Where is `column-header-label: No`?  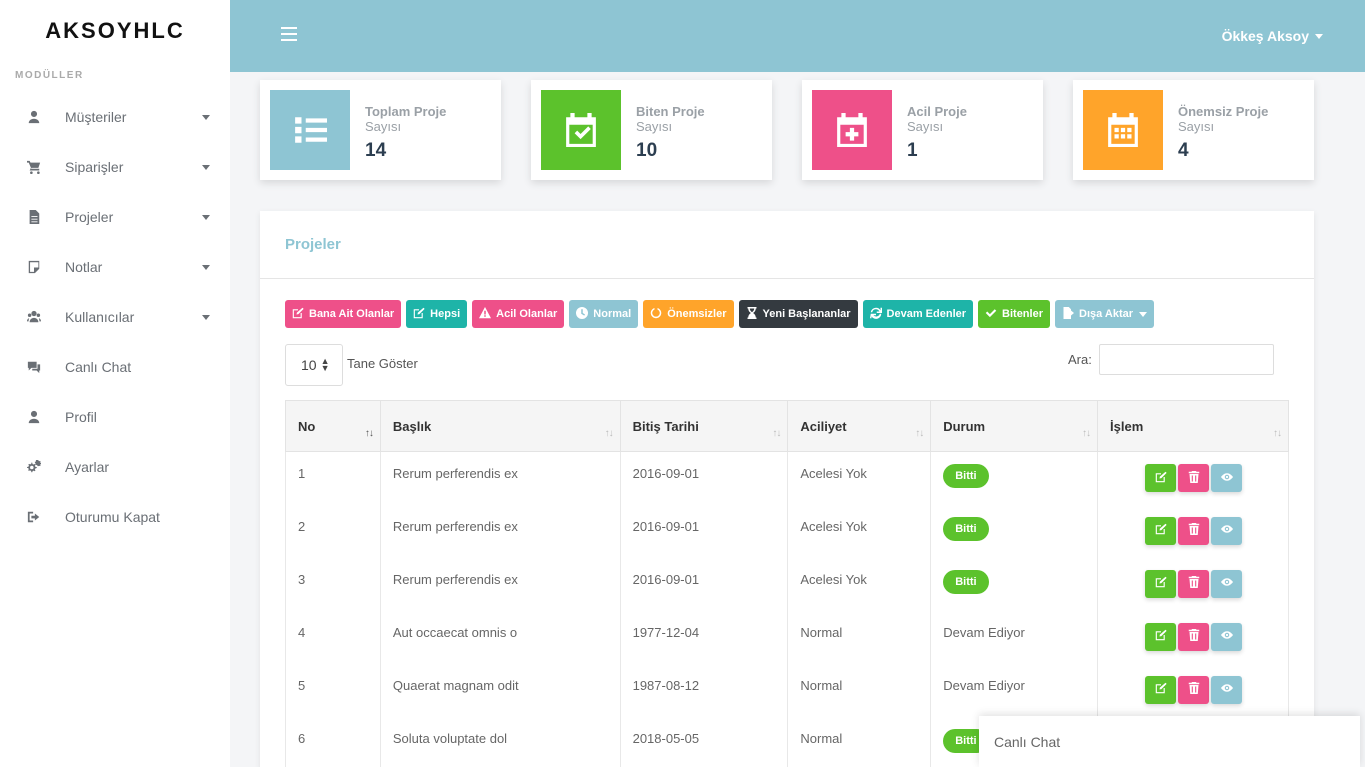
column-header-label: No is located at coordinates (307, 426).